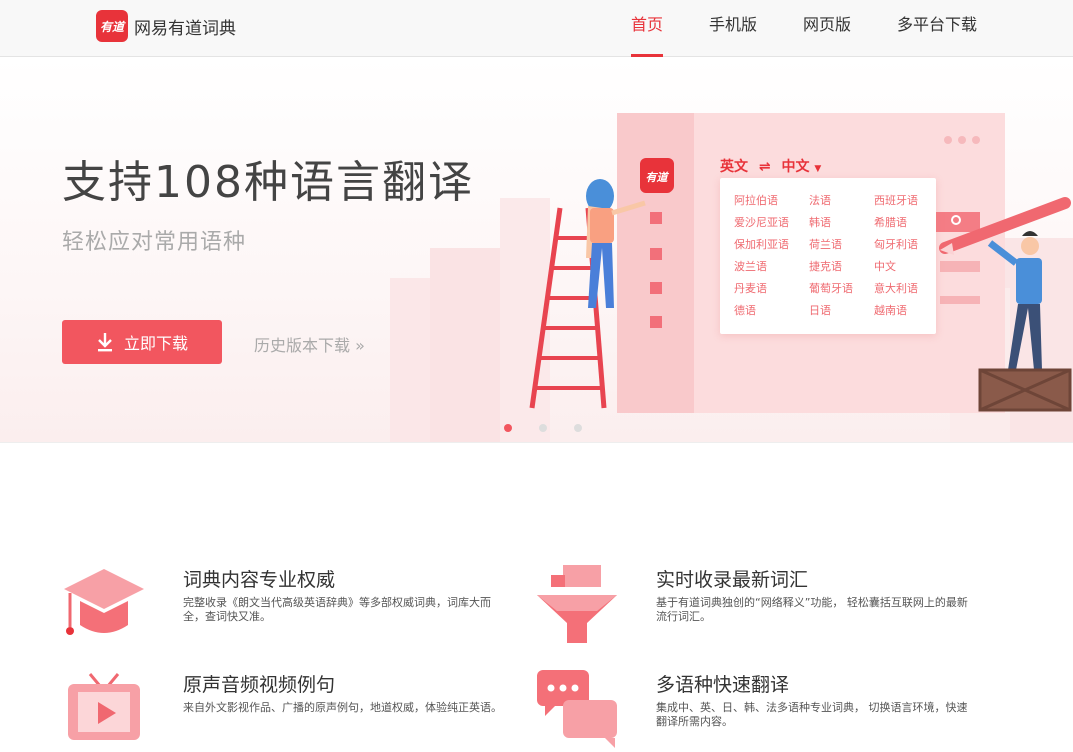 The width and height of the screenshot is (1073, 752). Describe the element at coordinates (309, 344) in the screenshot. I see `history-versions-link: 历史版本下载 »` at that location.